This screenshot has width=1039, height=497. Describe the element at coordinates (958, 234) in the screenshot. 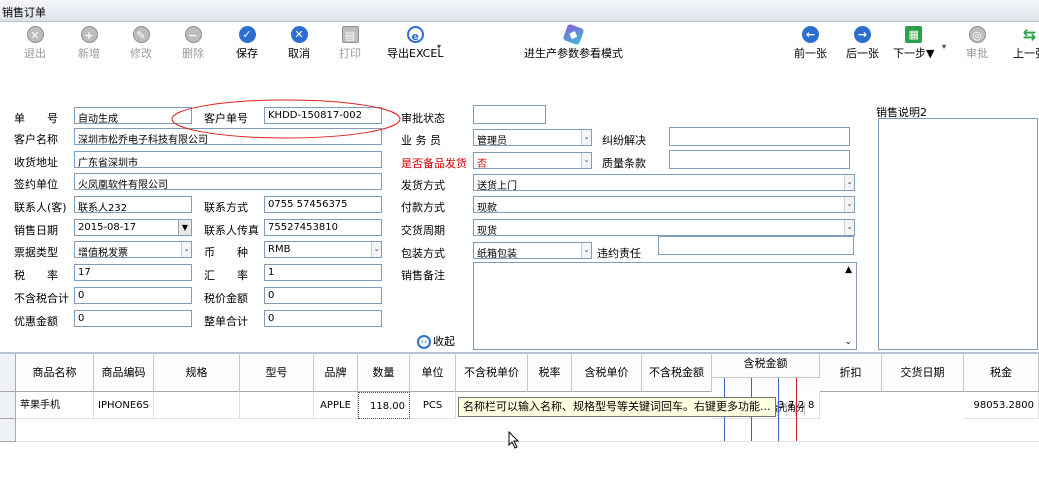

I see `sales-note2-textarea` at that location.